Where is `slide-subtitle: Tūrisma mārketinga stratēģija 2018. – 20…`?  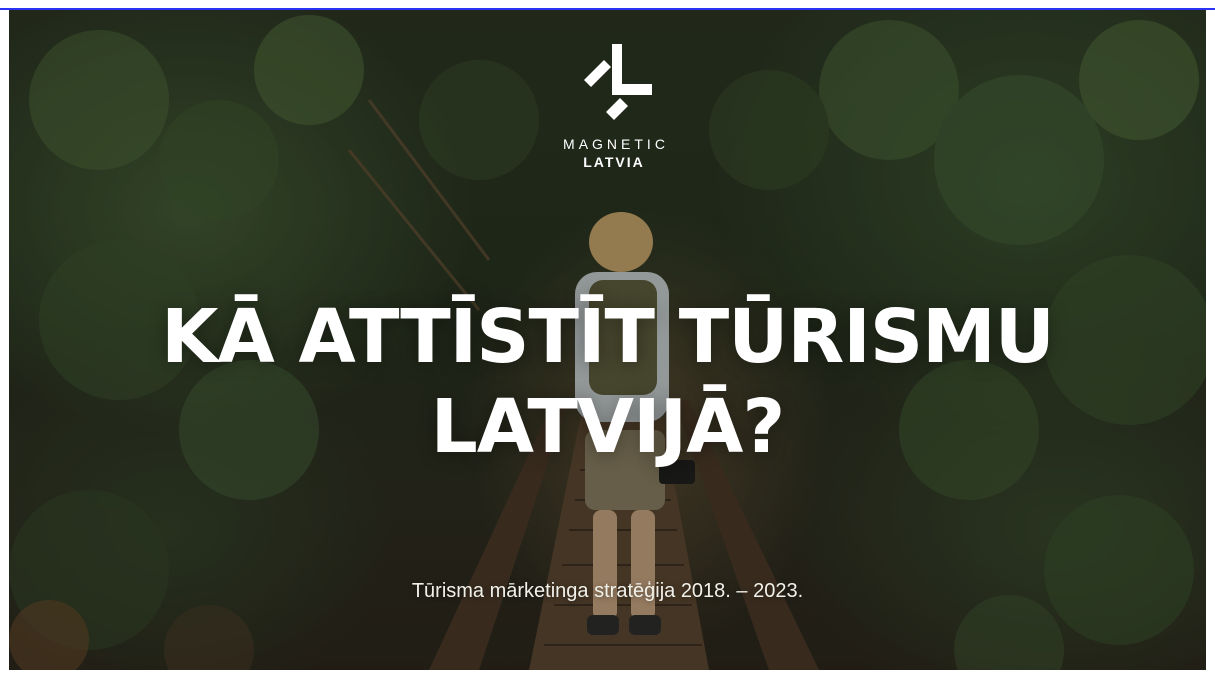 slide-subtitle: Tūrisma mārketinga stratēģija 2018. – 20… is located at coordinates (607, 591).